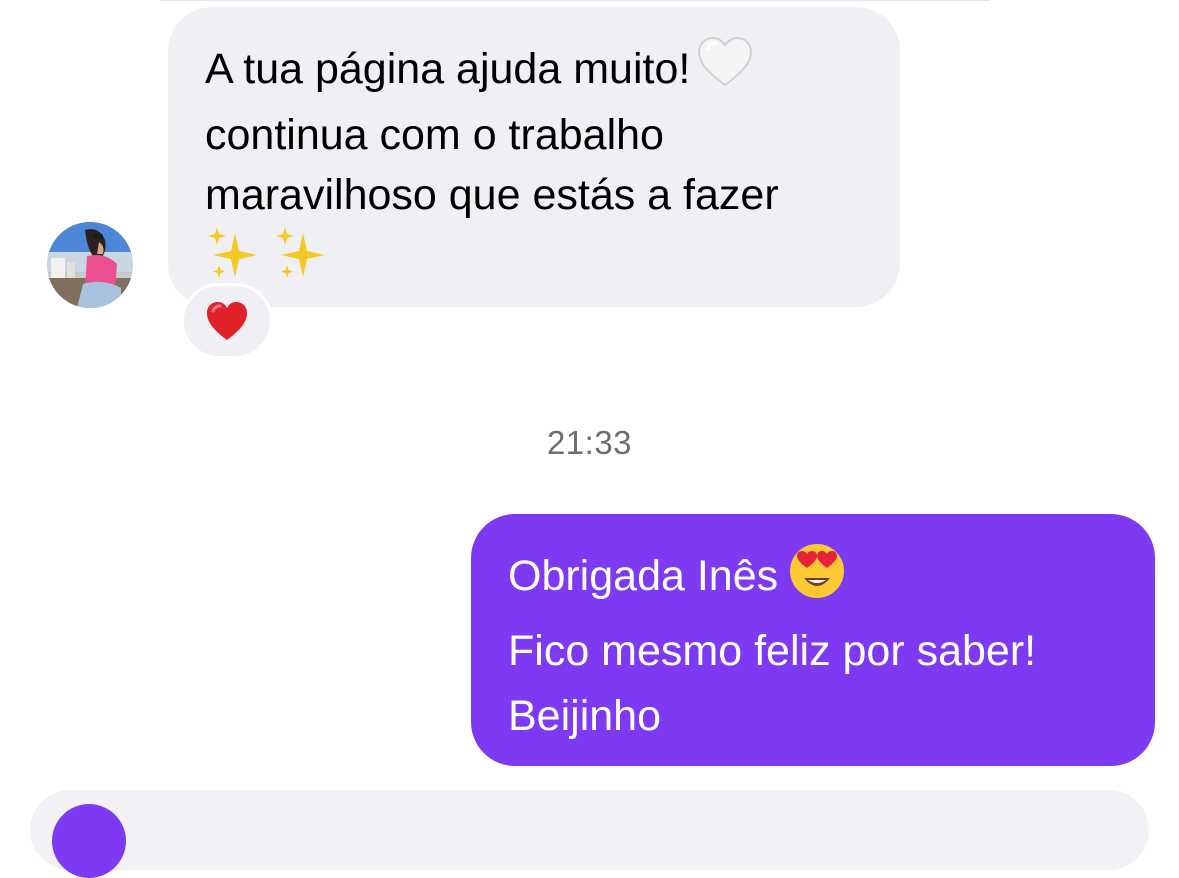  I want to click on message-reaction, so click(227, 321).